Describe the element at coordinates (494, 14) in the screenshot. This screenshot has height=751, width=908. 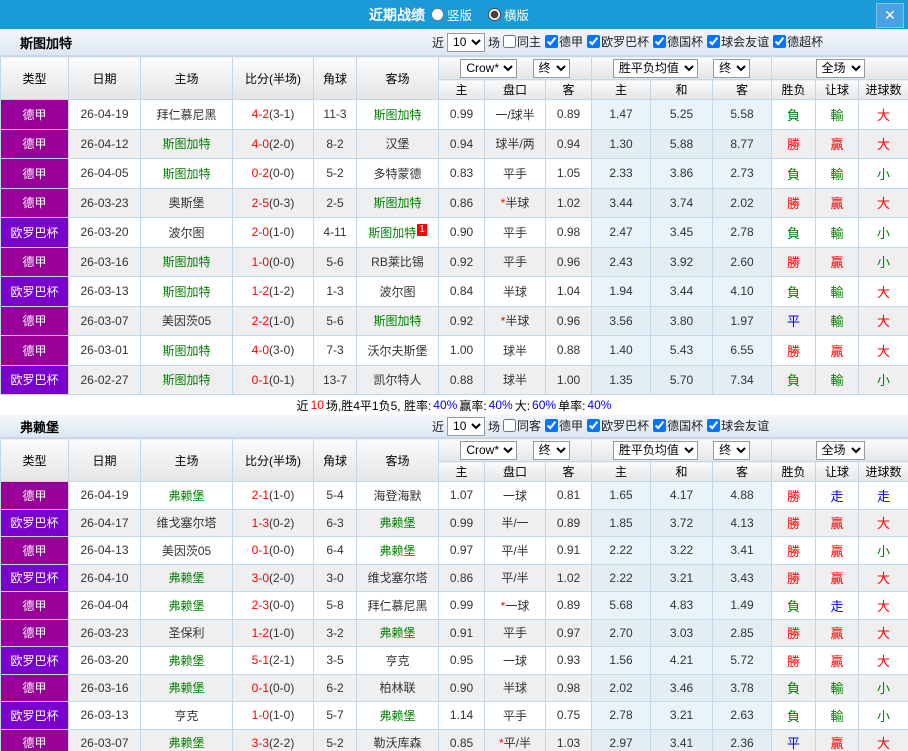
I see `horizontal-layout-radio` at that location.